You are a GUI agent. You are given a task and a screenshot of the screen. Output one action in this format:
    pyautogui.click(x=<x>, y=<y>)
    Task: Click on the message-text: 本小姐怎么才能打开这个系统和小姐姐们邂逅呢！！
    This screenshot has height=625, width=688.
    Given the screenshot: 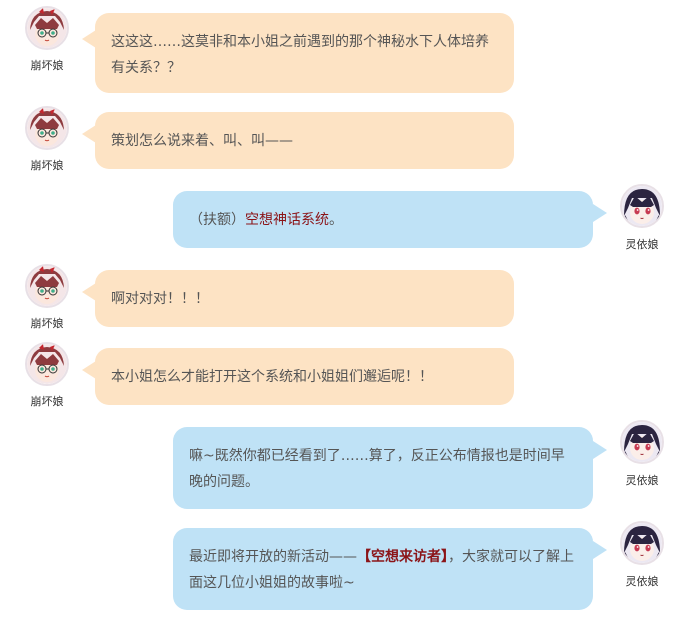 What is the action you would take?
    pyautogui.click(x=272, y=377)
    